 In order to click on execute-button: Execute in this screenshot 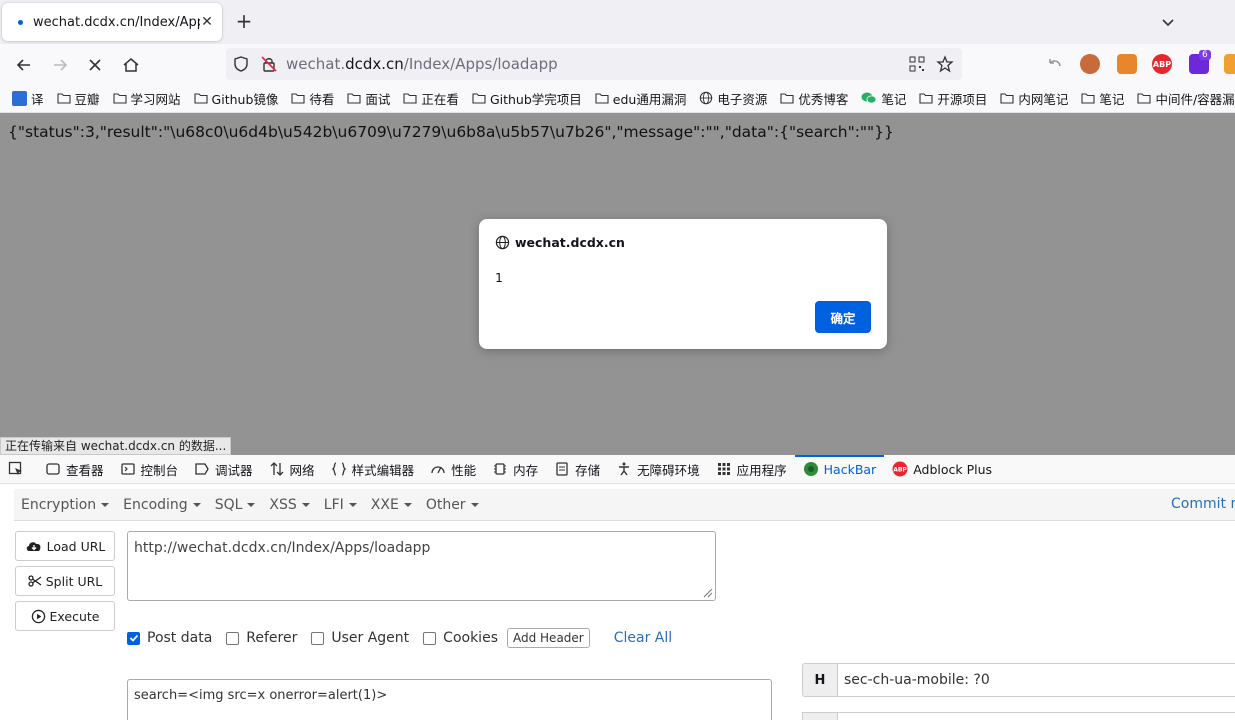, I will do `click(65, 616)`.